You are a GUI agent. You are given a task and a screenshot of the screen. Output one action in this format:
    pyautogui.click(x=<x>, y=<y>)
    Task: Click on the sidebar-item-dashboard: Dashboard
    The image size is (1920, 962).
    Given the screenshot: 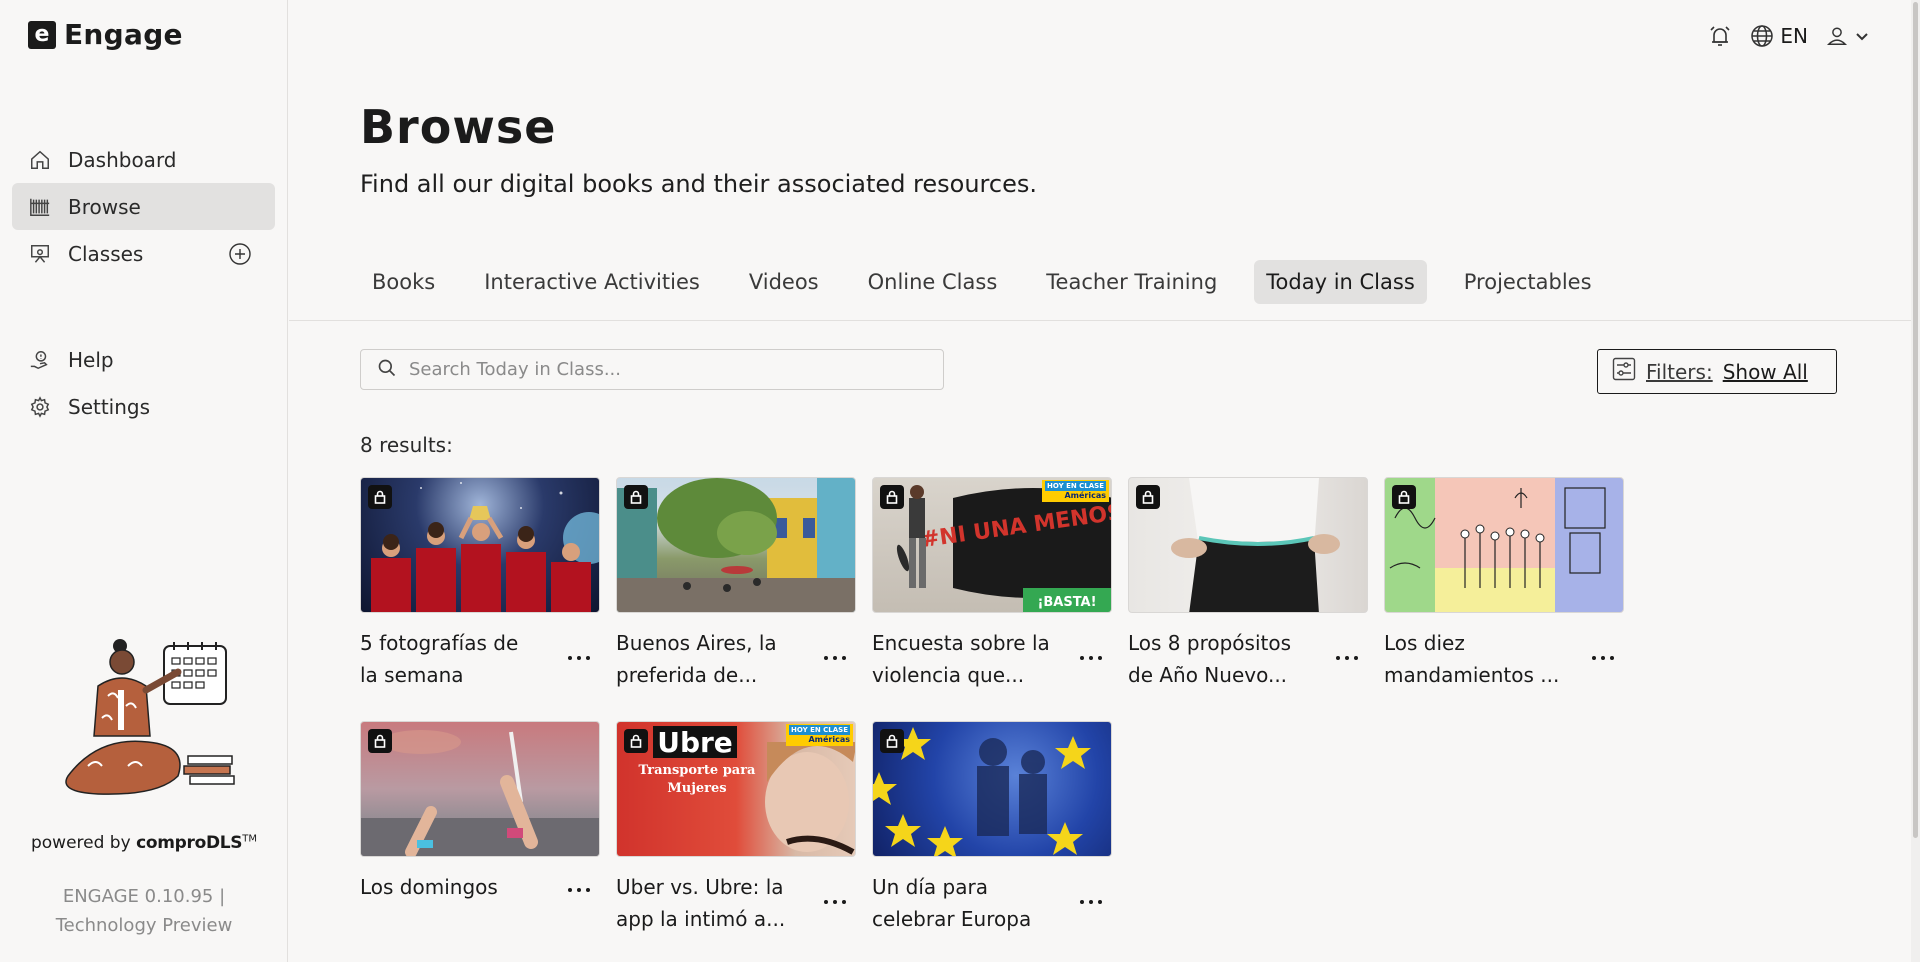 What is the action you would take?
    pyautogui.click(x=143, y=159)
    